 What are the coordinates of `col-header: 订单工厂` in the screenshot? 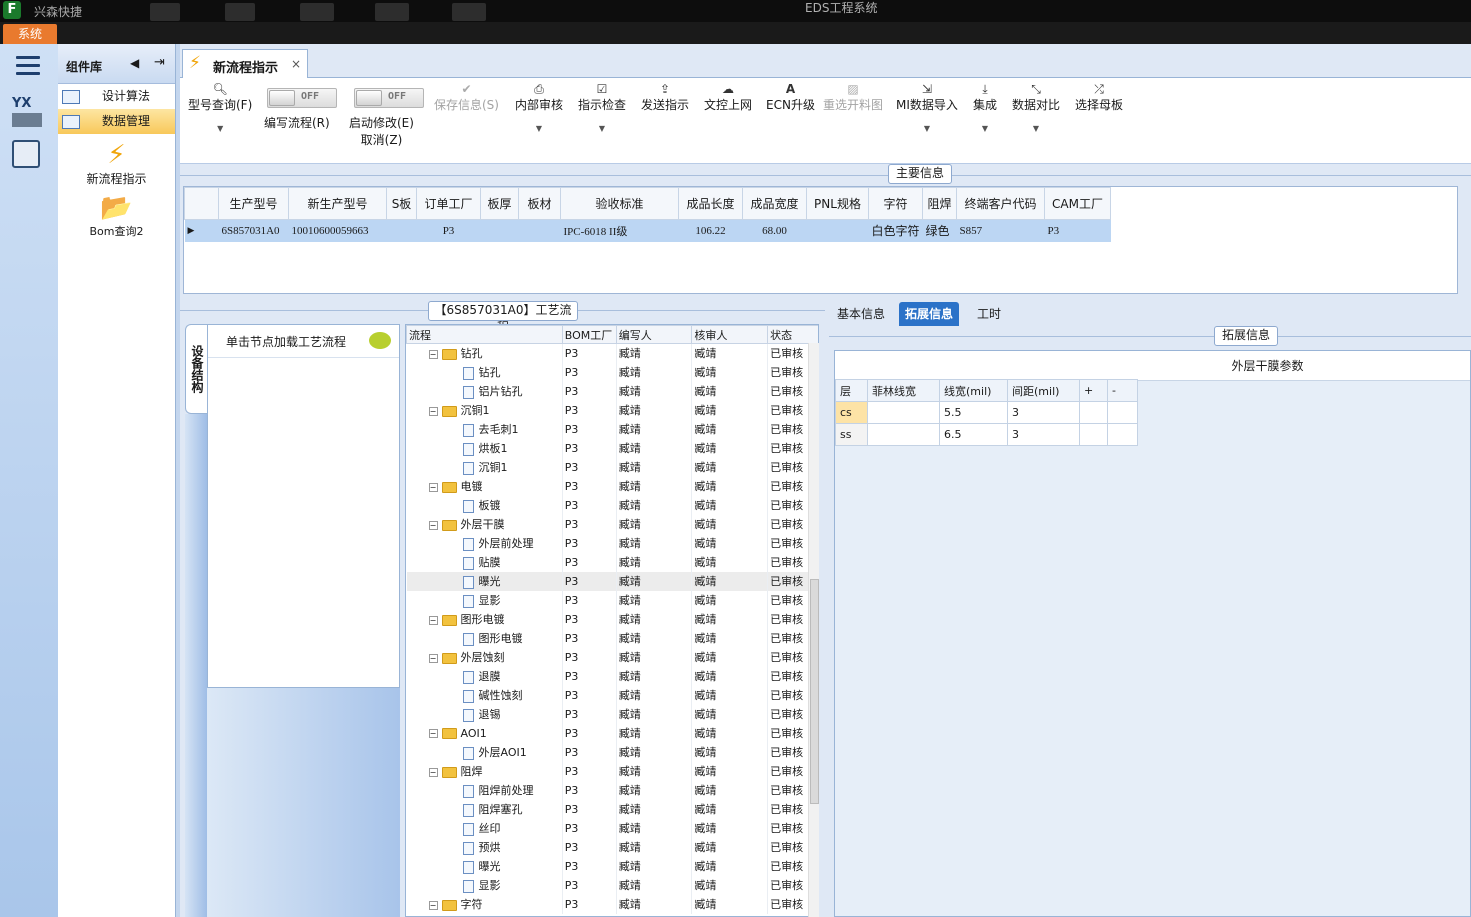 It's located at (448, 203).